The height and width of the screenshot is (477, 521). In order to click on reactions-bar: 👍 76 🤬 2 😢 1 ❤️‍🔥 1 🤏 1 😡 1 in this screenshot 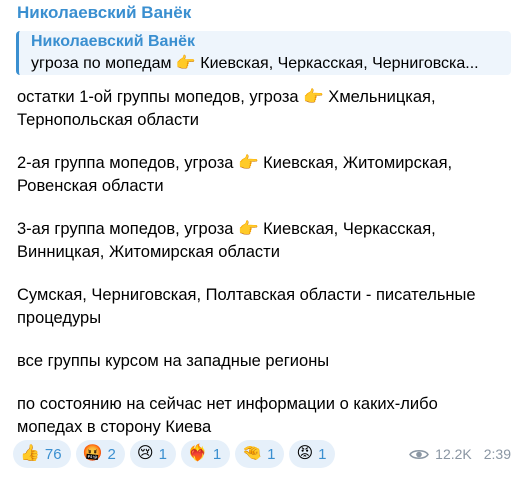, I will do `click(174, 454)`.